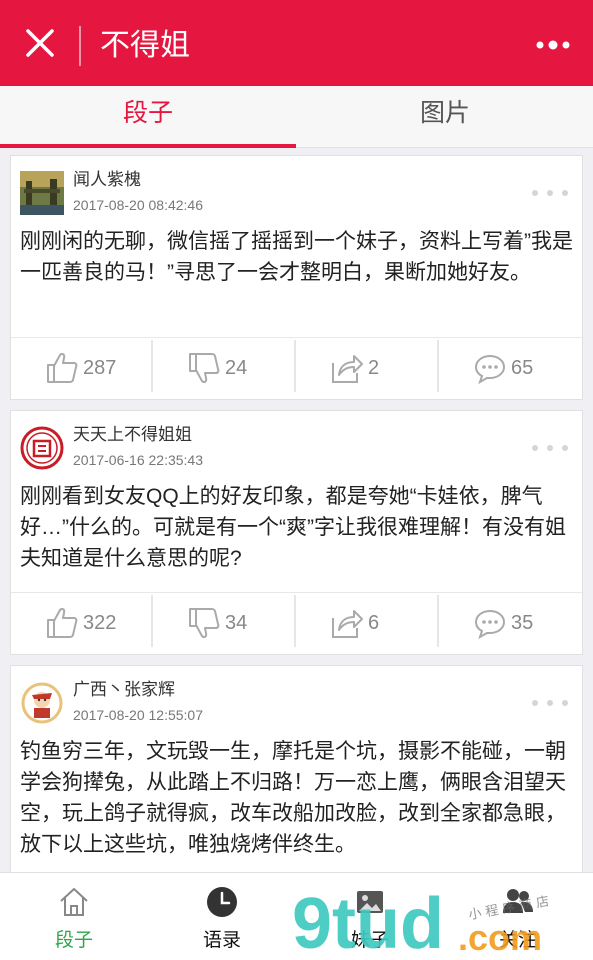  I want to click on page-title: 不得姐, so click(145, 45).